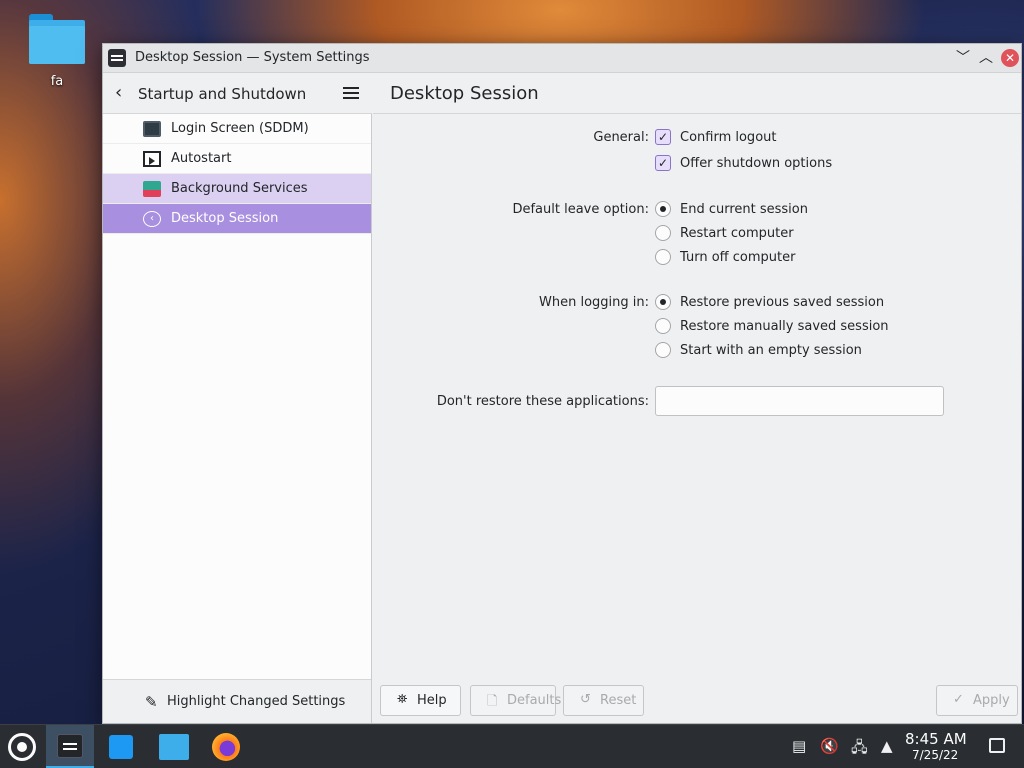 Image resolution: width=1024 pixels, height=768 pixels. Describe the element at coordinates (580, 209) in the screenshot. I see `default-leave-label: Default leave option:` at that location.